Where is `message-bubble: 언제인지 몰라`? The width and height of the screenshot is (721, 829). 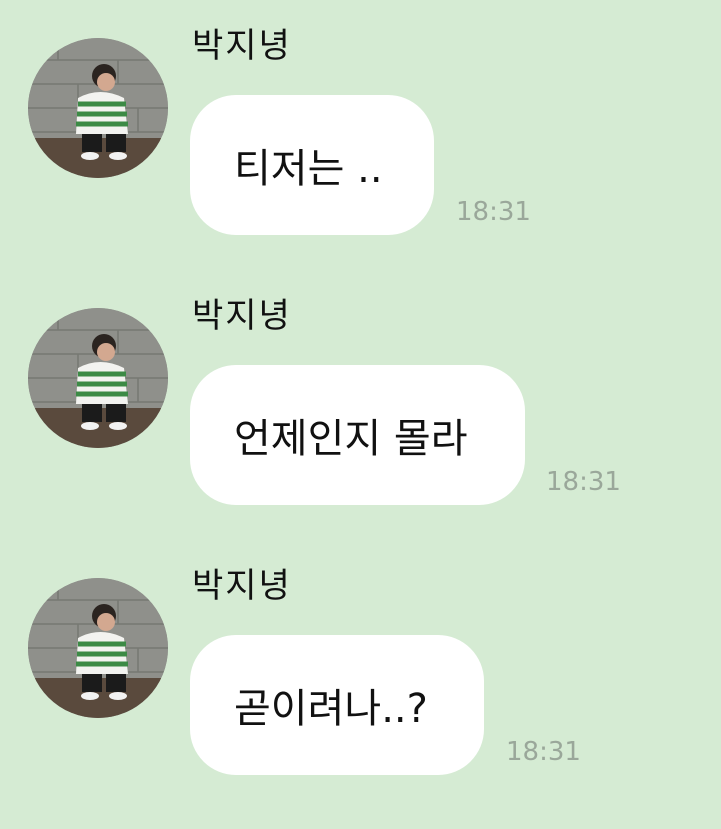 message-bubble: 언제인지 몰라 is located at coordinates (357, 435).